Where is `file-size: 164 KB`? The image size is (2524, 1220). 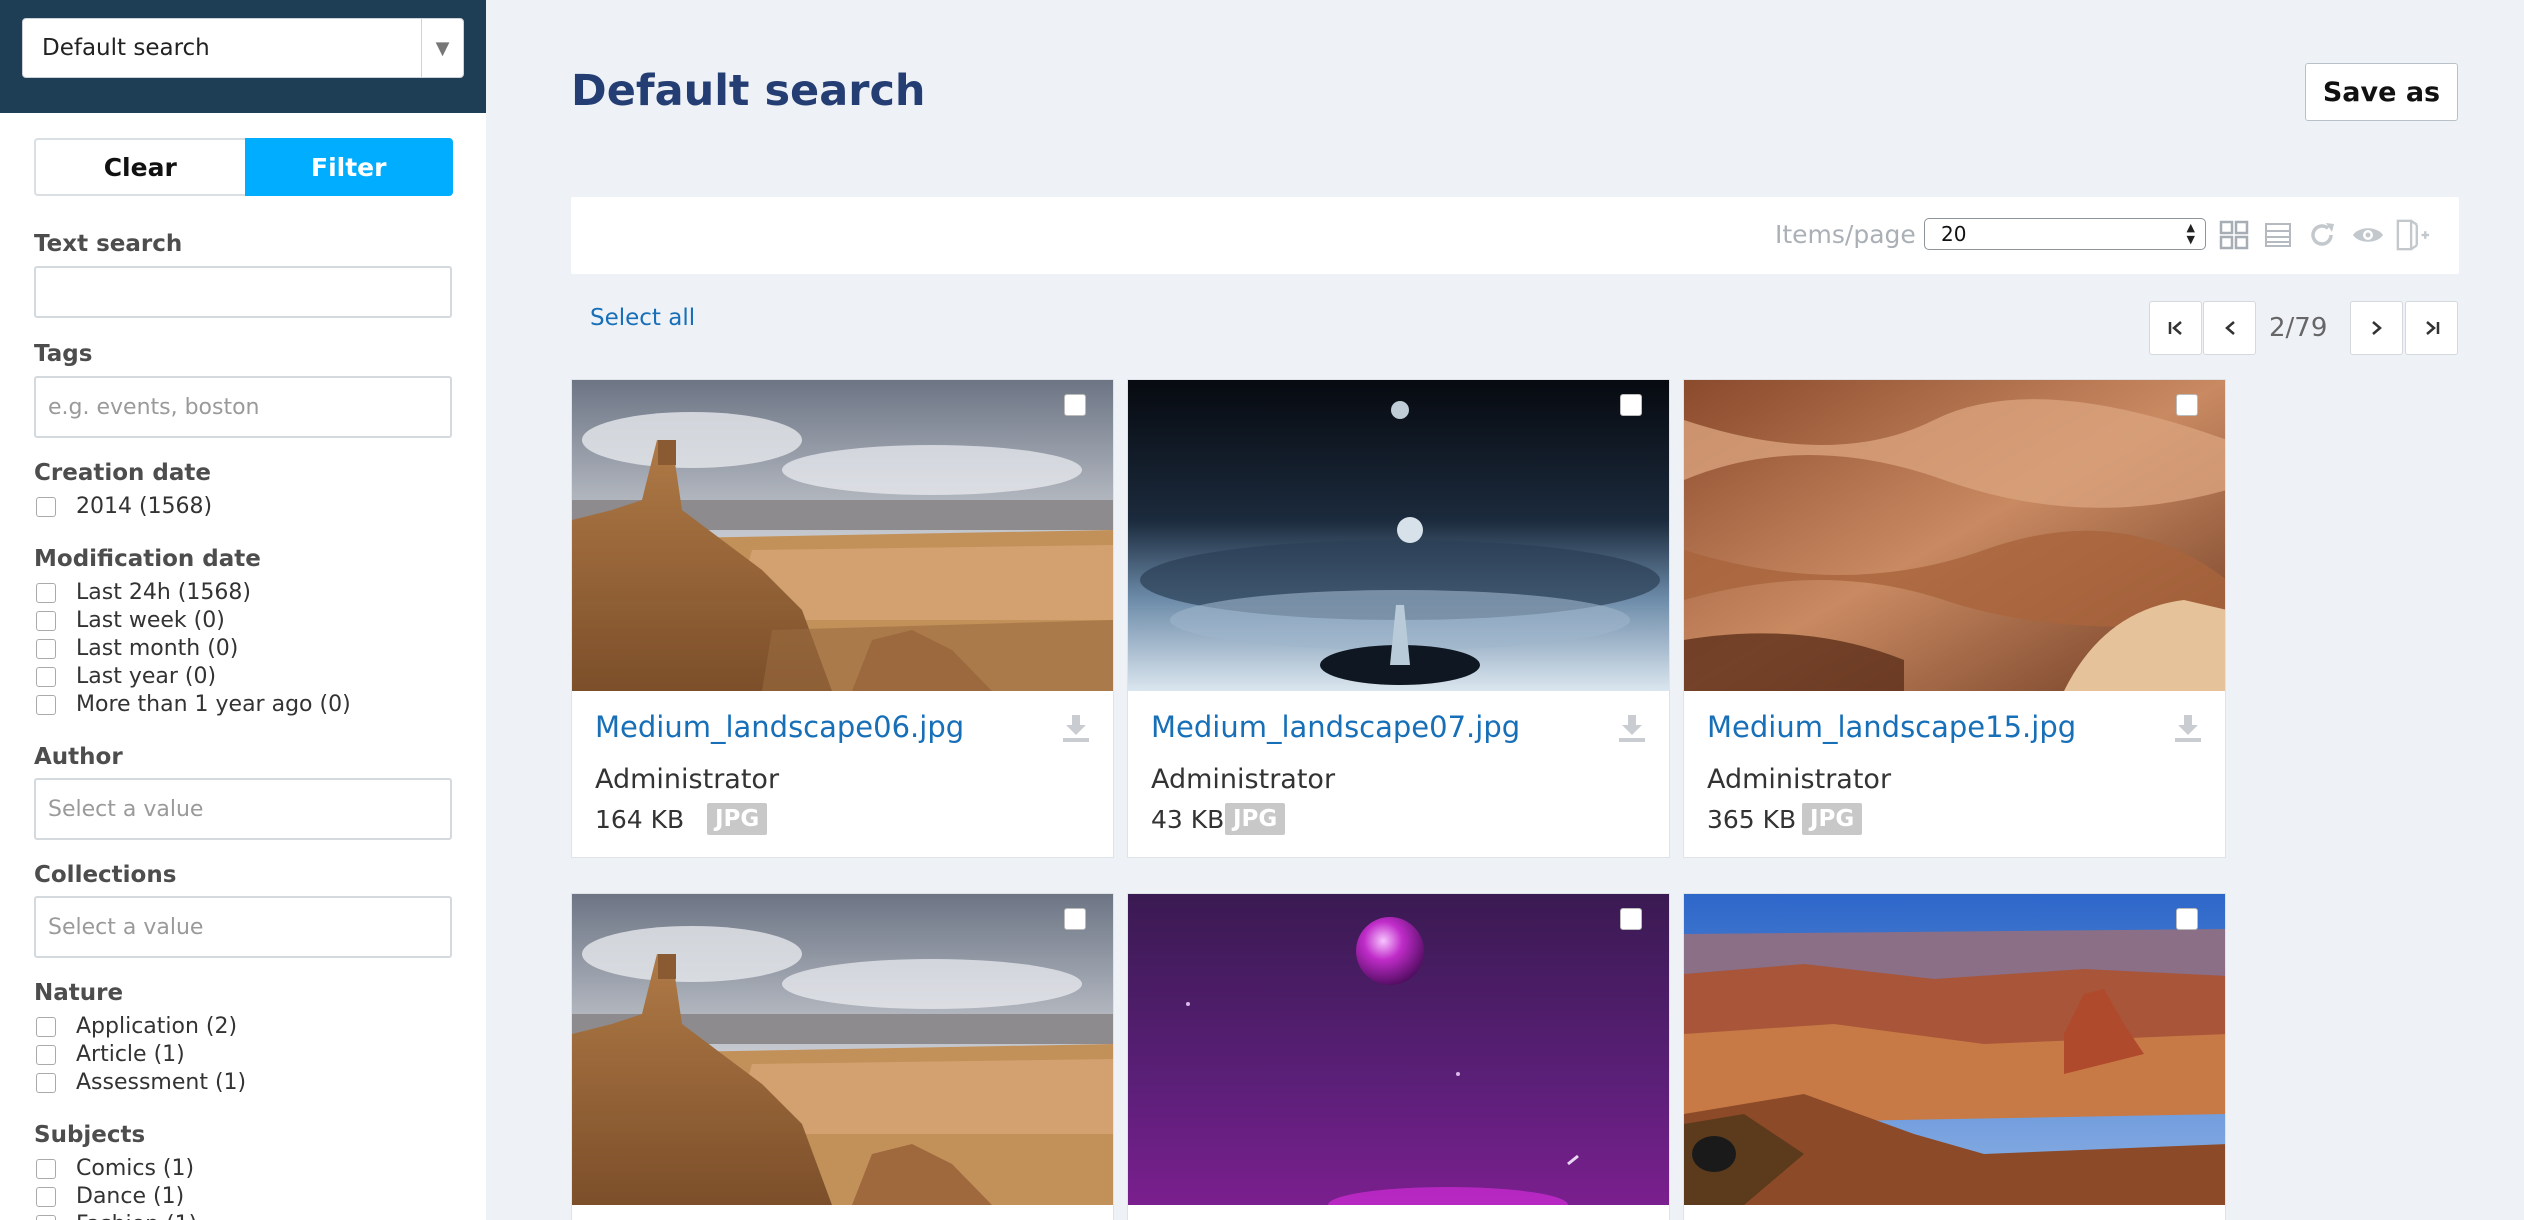
file-size: 164 KB is located at coordinates (640, 819).